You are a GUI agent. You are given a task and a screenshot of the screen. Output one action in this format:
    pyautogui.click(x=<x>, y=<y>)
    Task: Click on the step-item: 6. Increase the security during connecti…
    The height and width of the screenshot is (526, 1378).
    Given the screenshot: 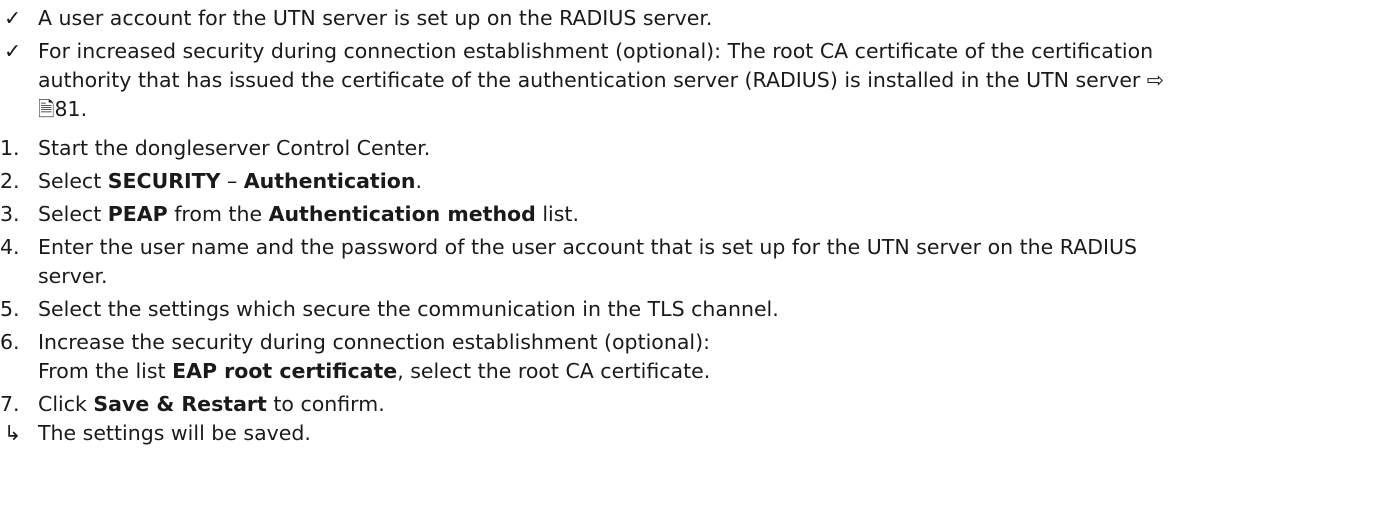 What is the action you would take?
    pyautogui.click(x=689, y=357)
    